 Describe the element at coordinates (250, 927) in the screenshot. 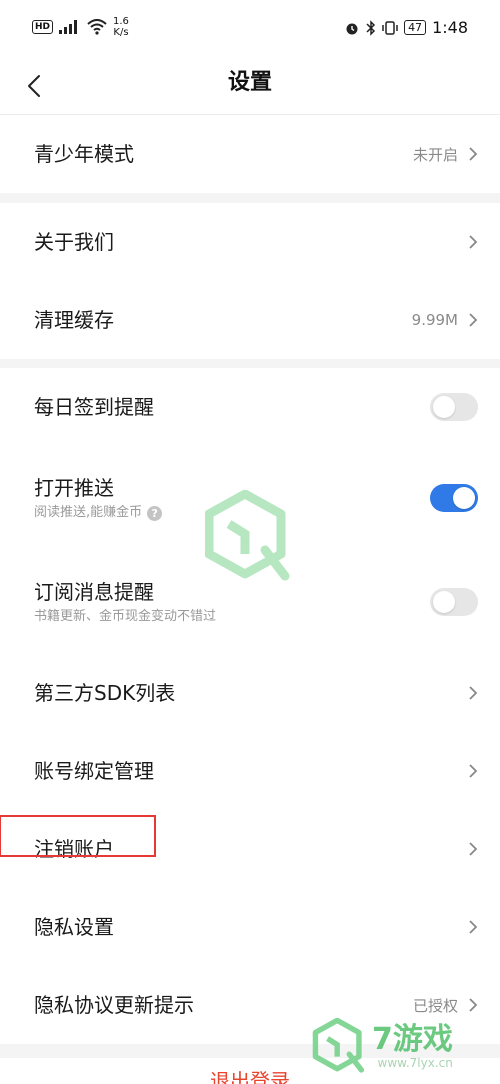

I see `privacy-settings-row: 隐私设置` at that location.